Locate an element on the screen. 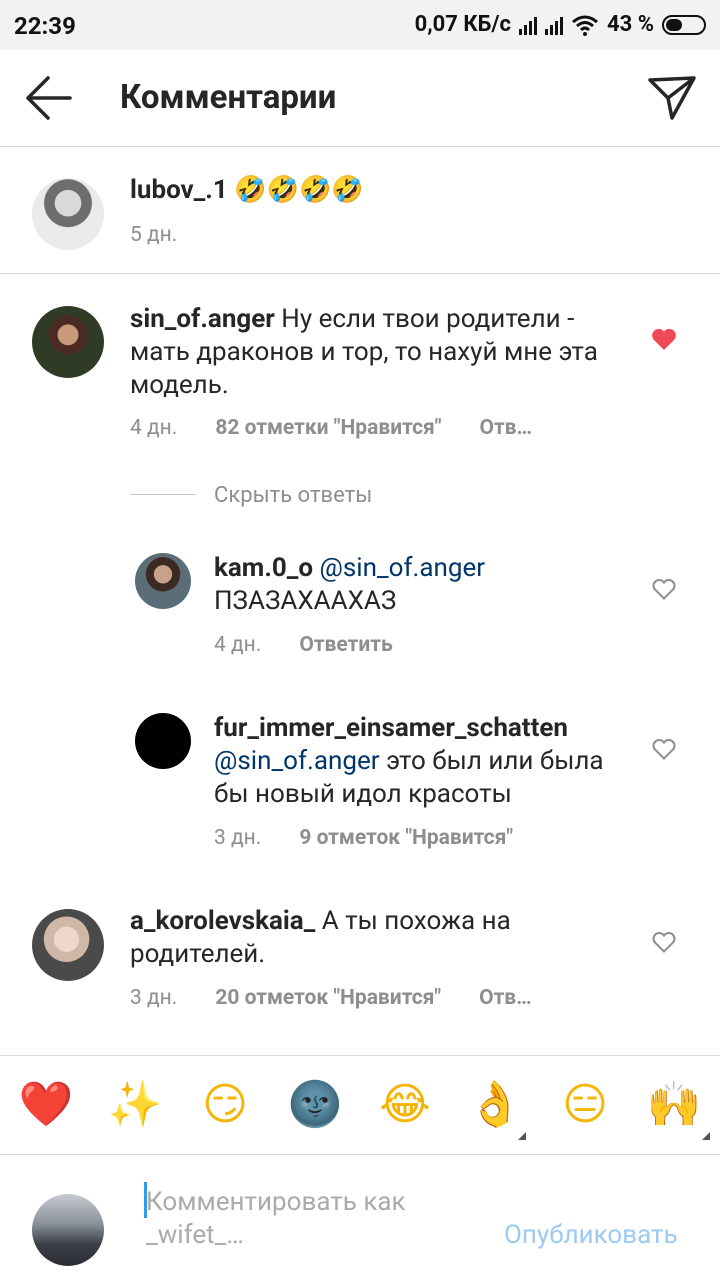  laughing-emoji-button: 😂 is located at coordinates (405, 1105).